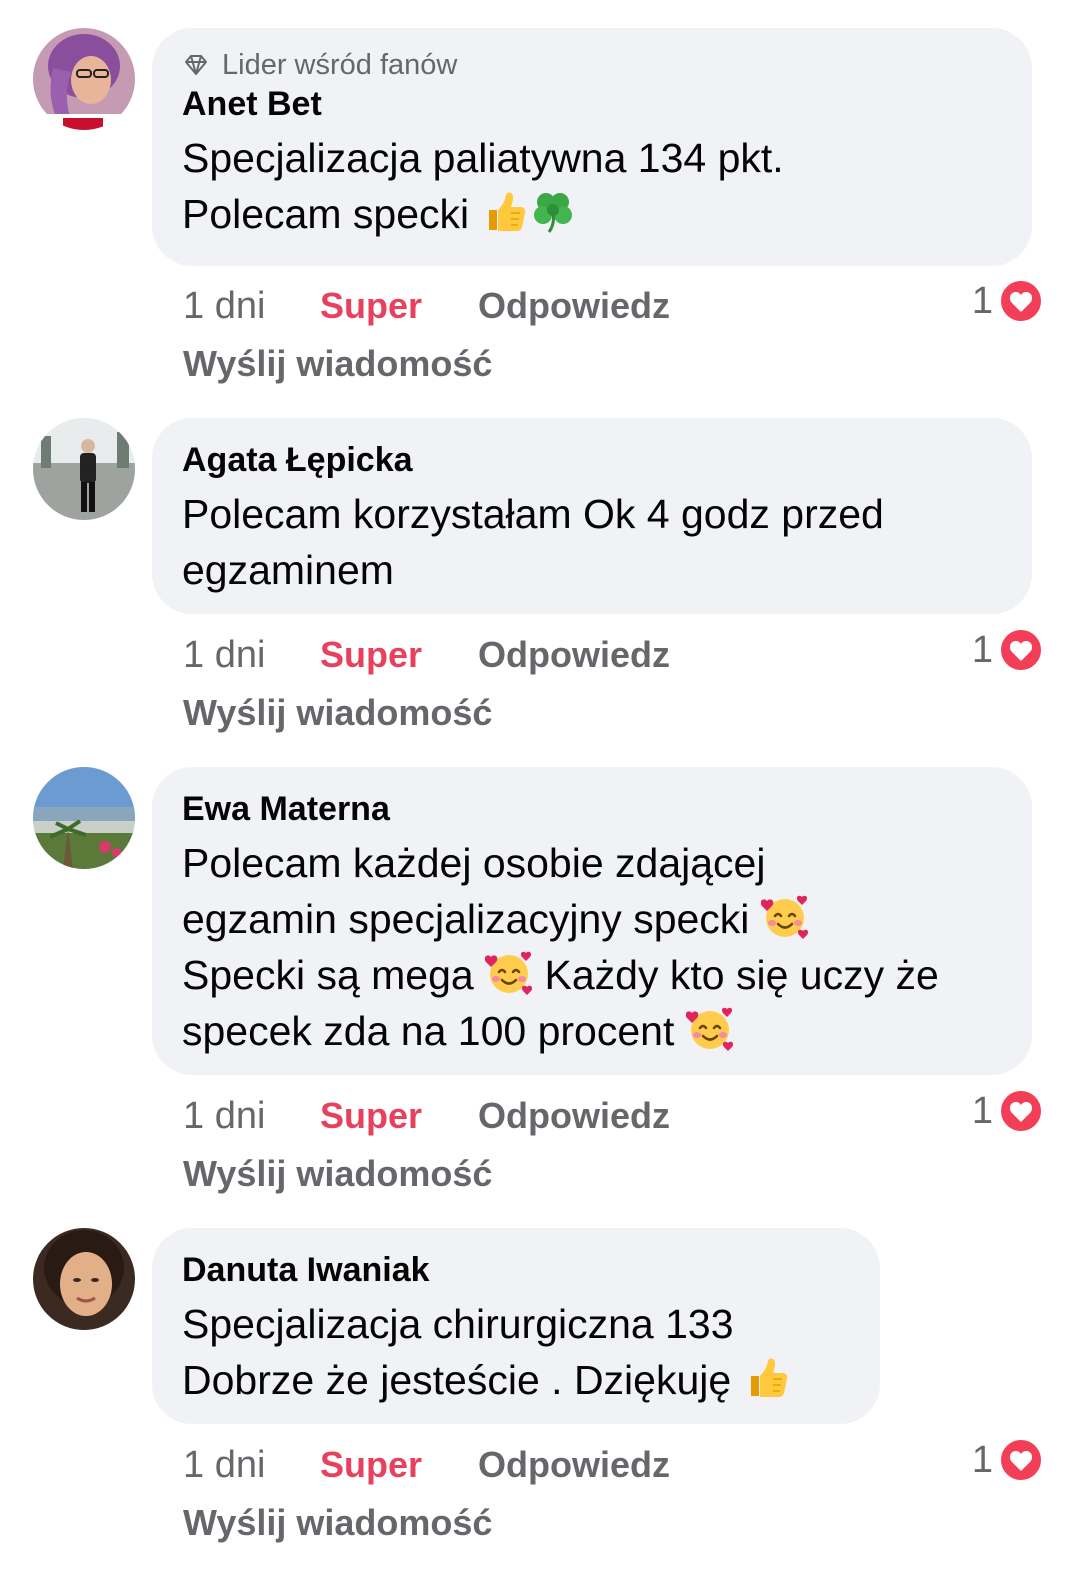 Image resolution: width=1079 pixels, height=1591 pixels. I want to click on four-leaf-clover-emoji, so click(553, 212).